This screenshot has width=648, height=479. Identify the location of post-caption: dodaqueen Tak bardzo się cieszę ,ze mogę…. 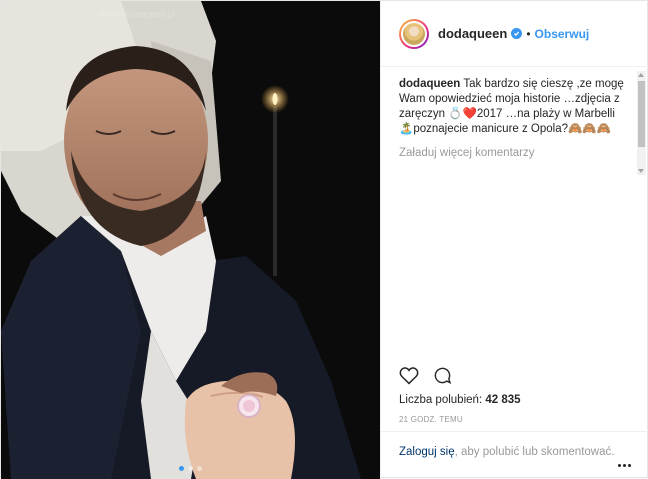
(515, 107).